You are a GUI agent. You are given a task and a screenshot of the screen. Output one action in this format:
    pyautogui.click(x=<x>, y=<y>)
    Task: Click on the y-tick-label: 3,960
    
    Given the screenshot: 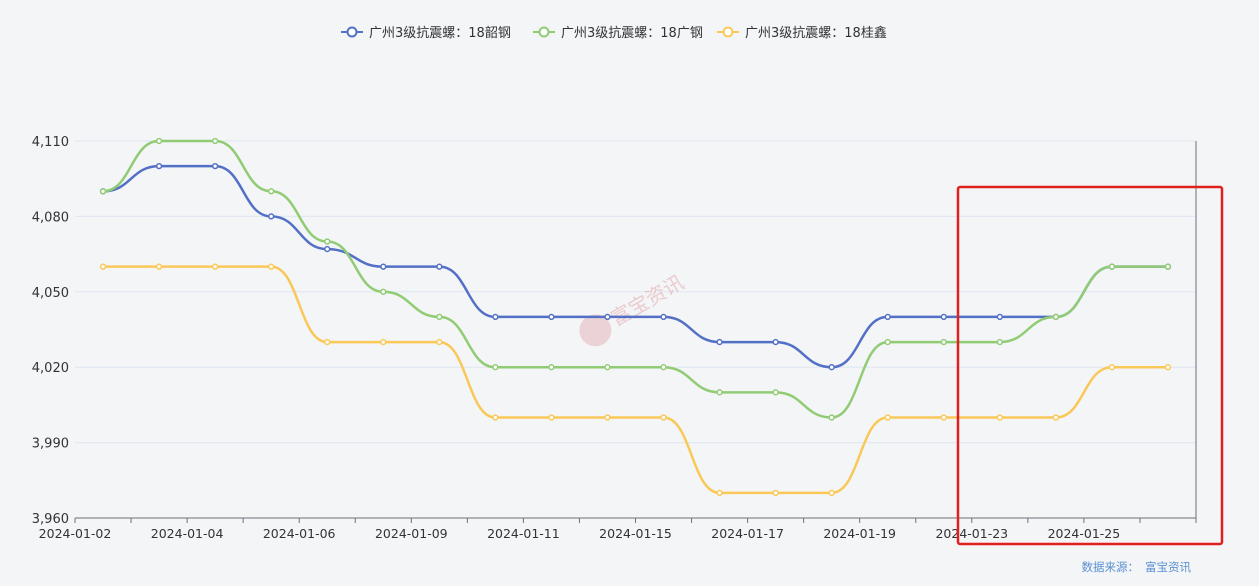 What is the action you would take?
    pyautogui.click(x=50, y=519)
    